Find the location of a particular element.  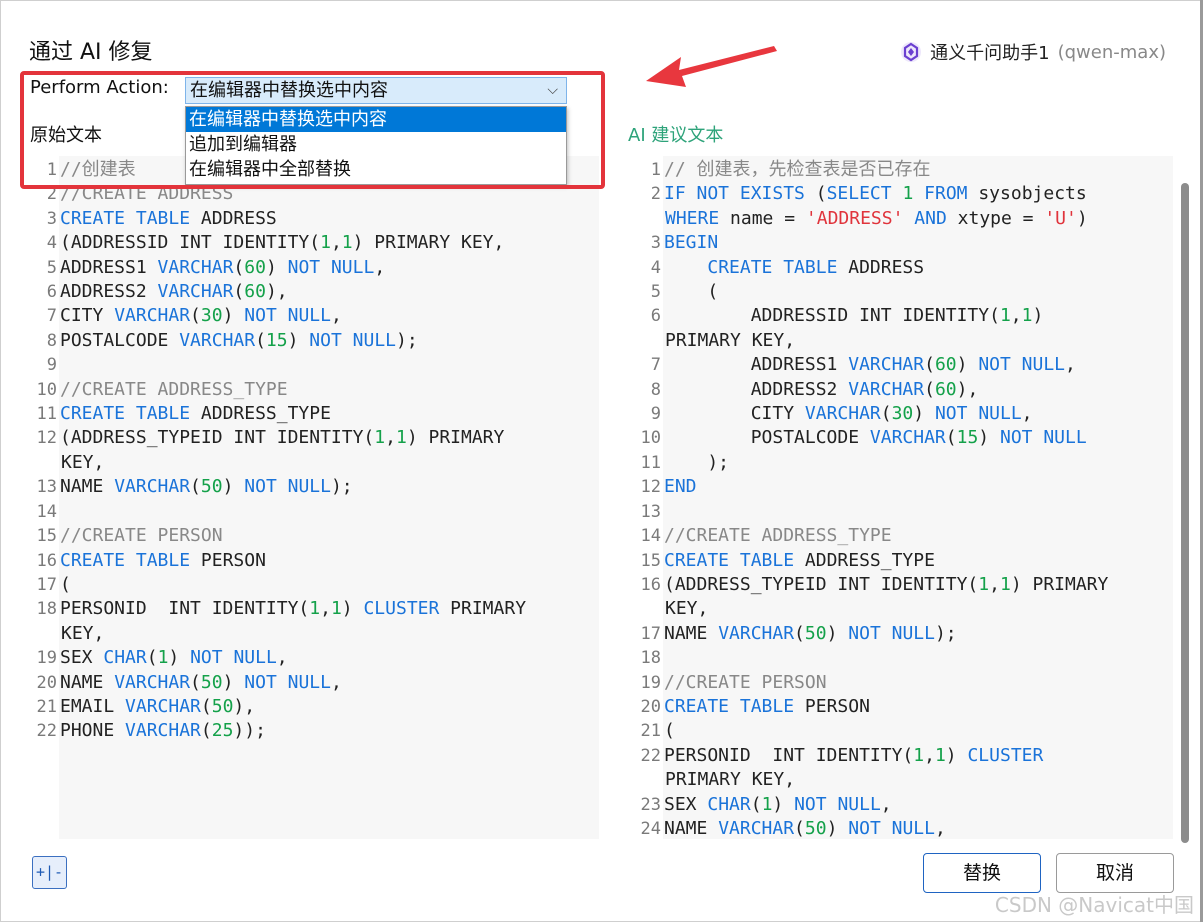

code-line: 10//CREATE ADDRESS_TYPE is located at coordinates (314, 390).